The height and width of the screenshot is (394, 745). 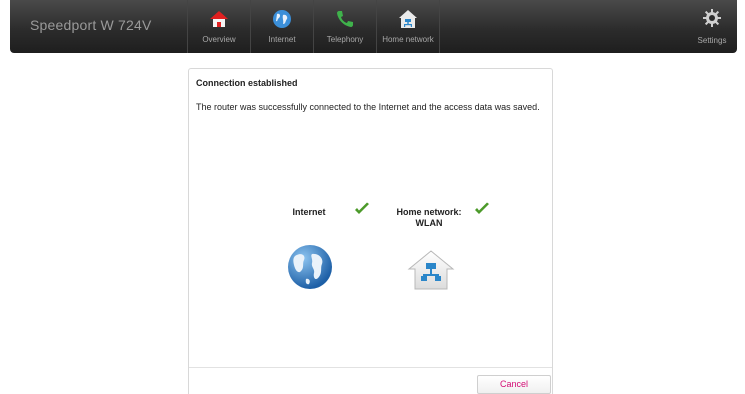 I want to click on dialog-title: Connection established, so click(x=247, y=83).